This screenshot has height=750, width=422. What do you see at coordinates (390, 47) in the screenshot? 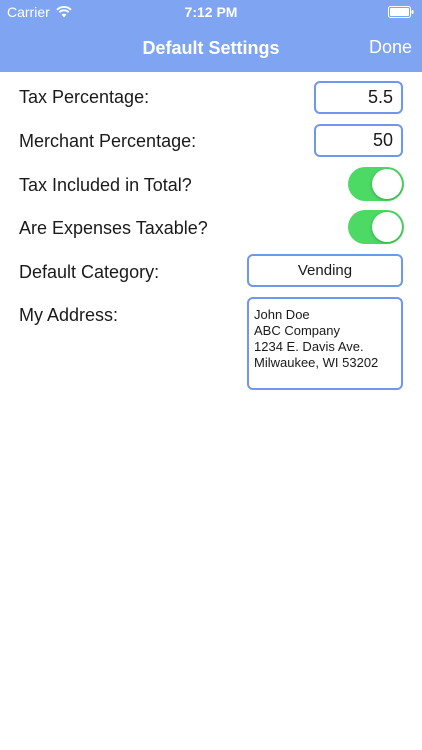
I see `done-button: Done` at bounding box center [390, 47].